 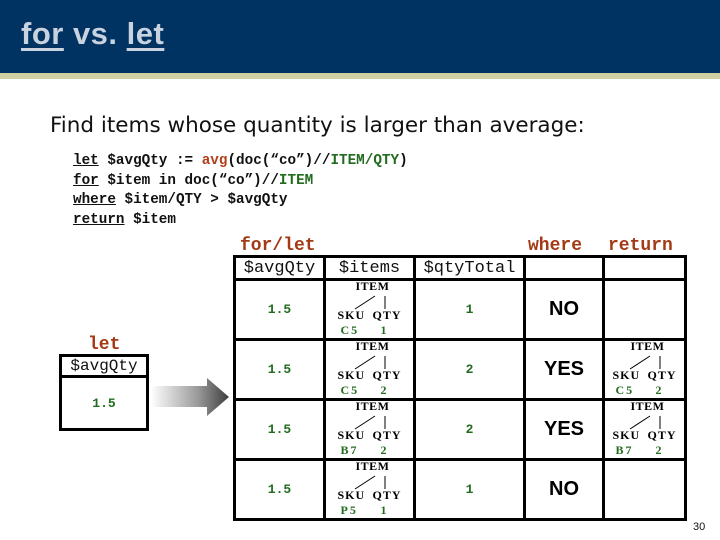 I want to click on keyword-let: let, so click(x=86, y=161).